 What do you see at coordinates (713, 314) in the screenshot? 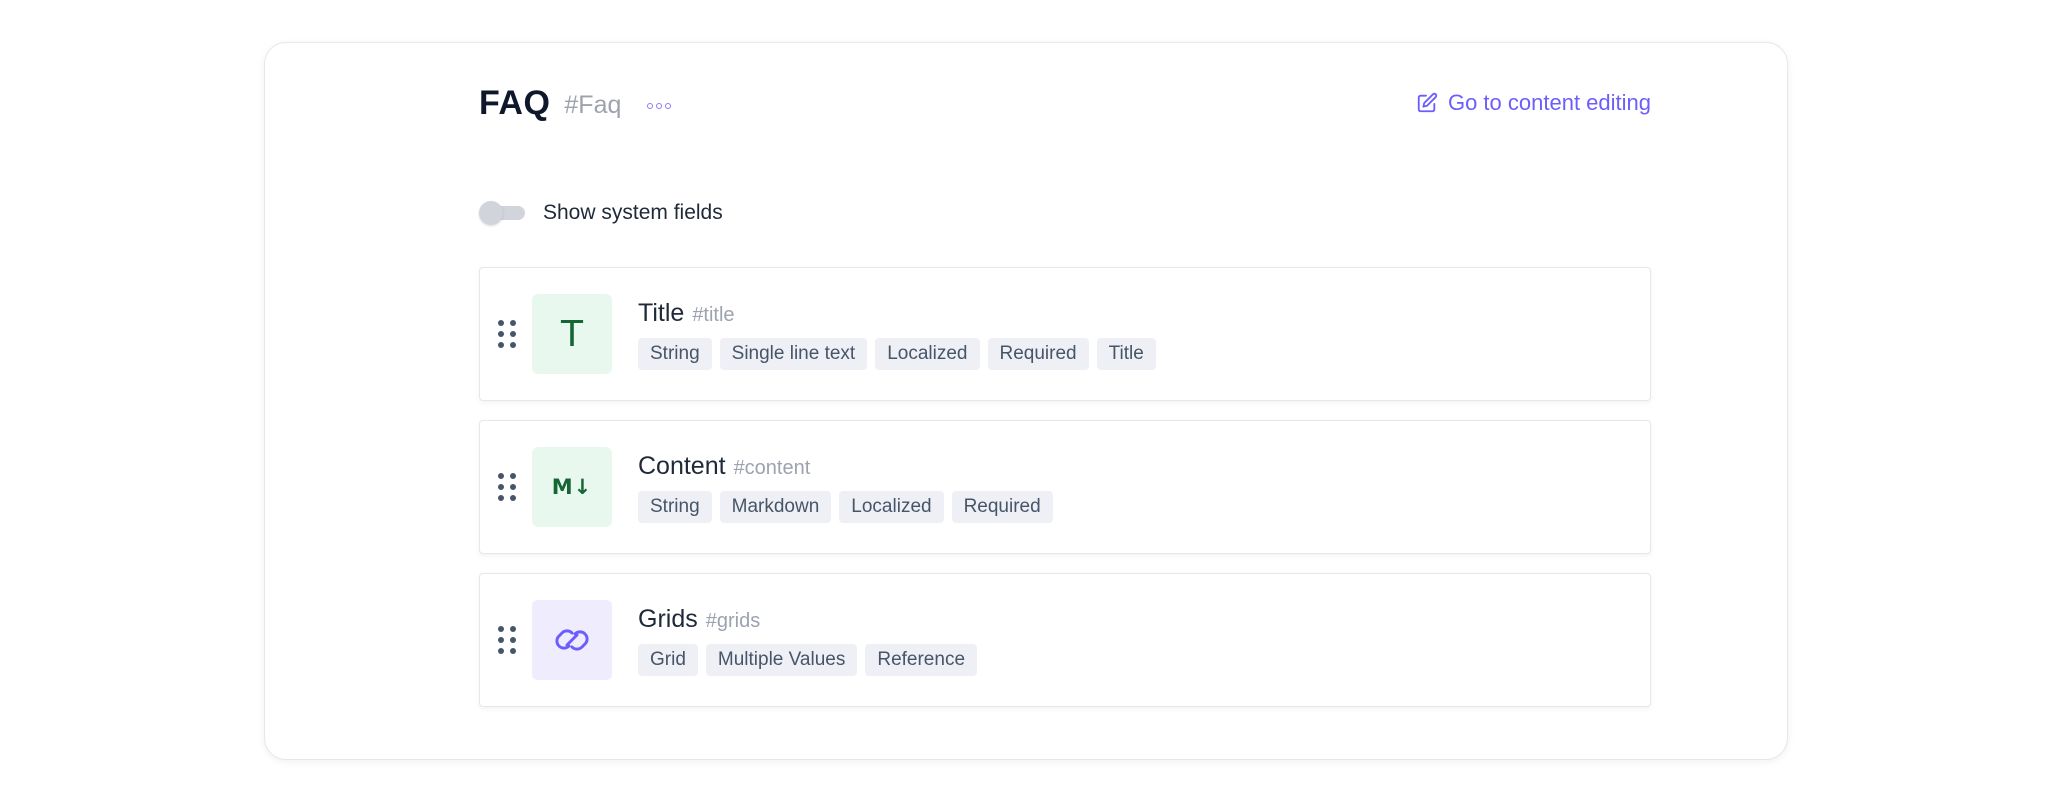
I see `field-id: #title` at bounding box center [713, 314].